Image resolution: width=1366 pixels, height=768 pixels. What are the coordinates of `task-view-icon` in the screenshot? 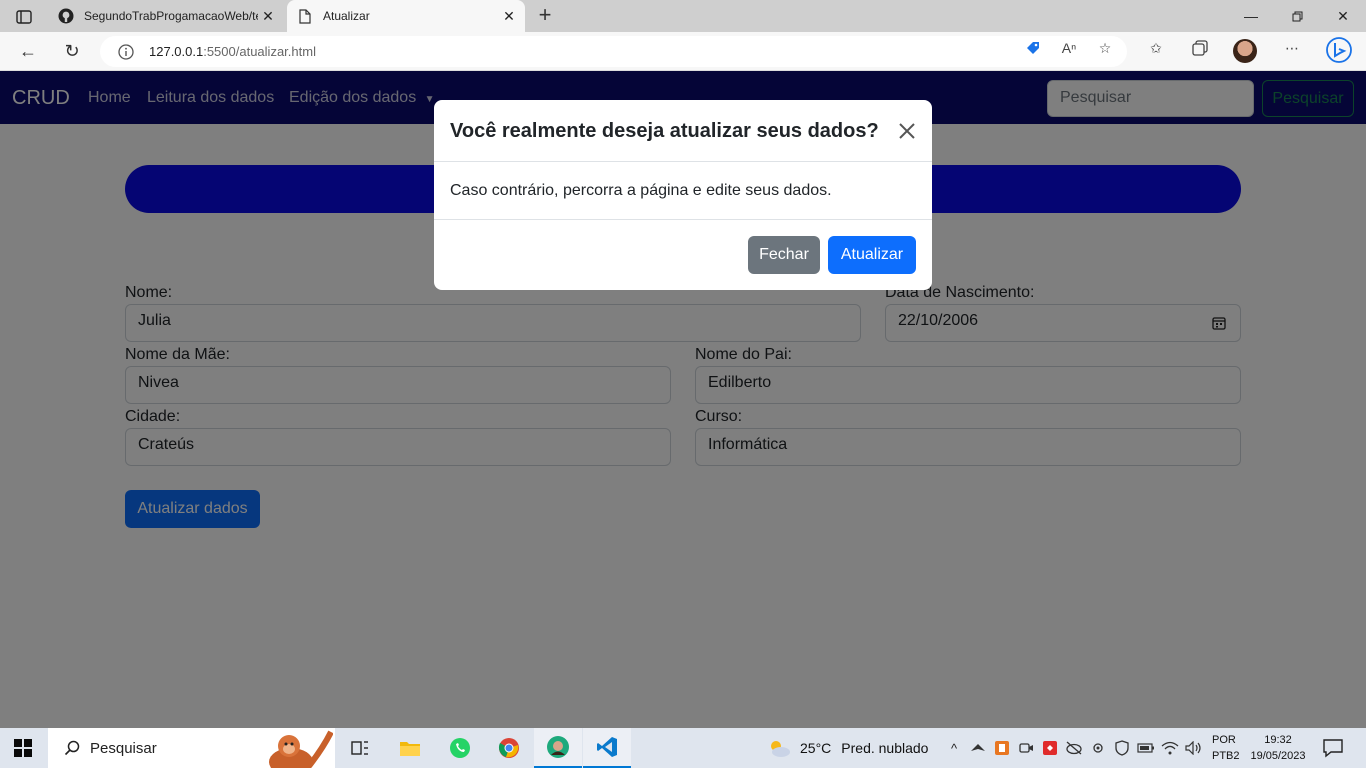 It's located at (360, 748).